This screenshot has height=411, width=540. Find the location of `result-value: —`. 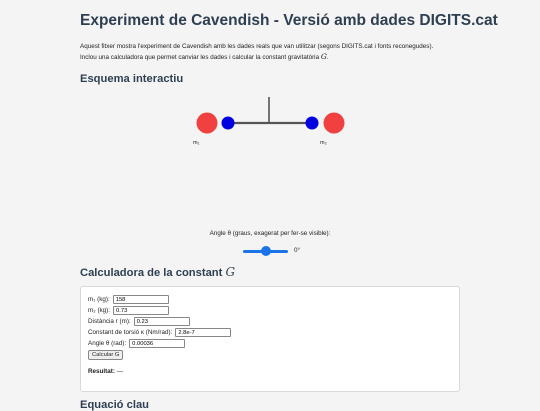

result-value: — is located at coordinates (119, 371).